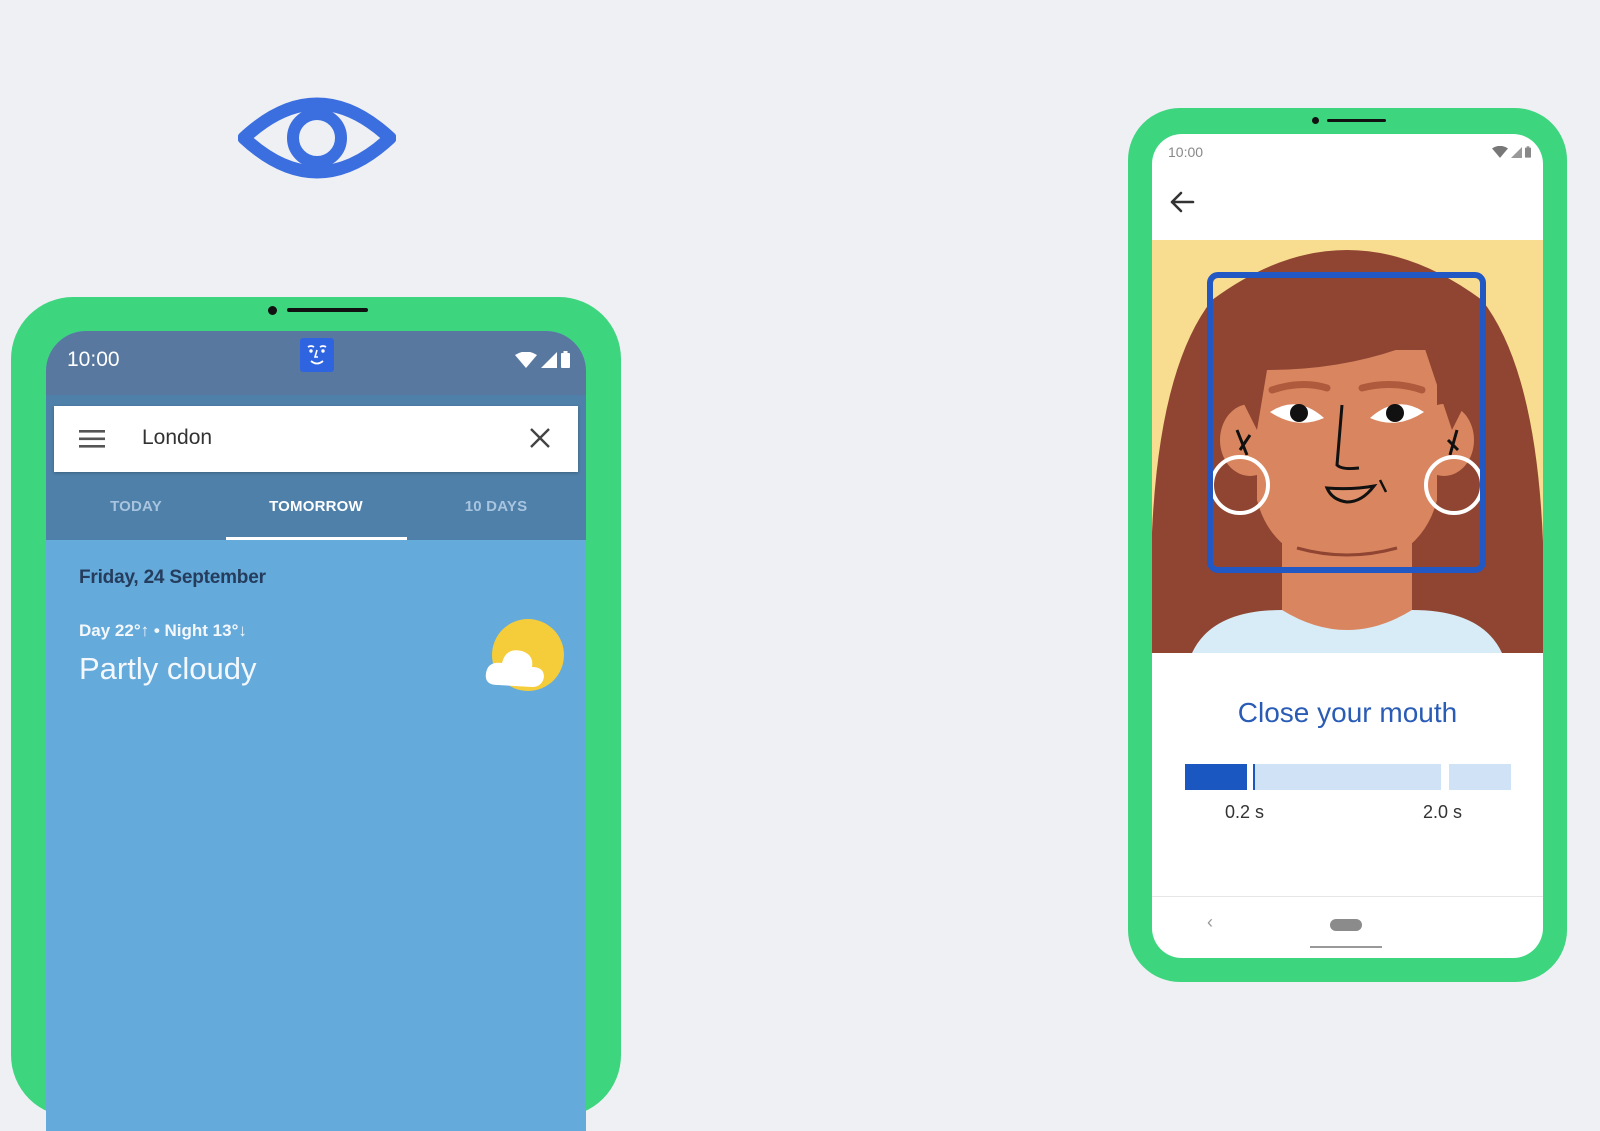 The image size is (1600, 1131). What do you see at coordinates (1347, 712) in the screenshot?
I see `gesture-prompt: Close your mouth` at bounding box center [1347, 712].